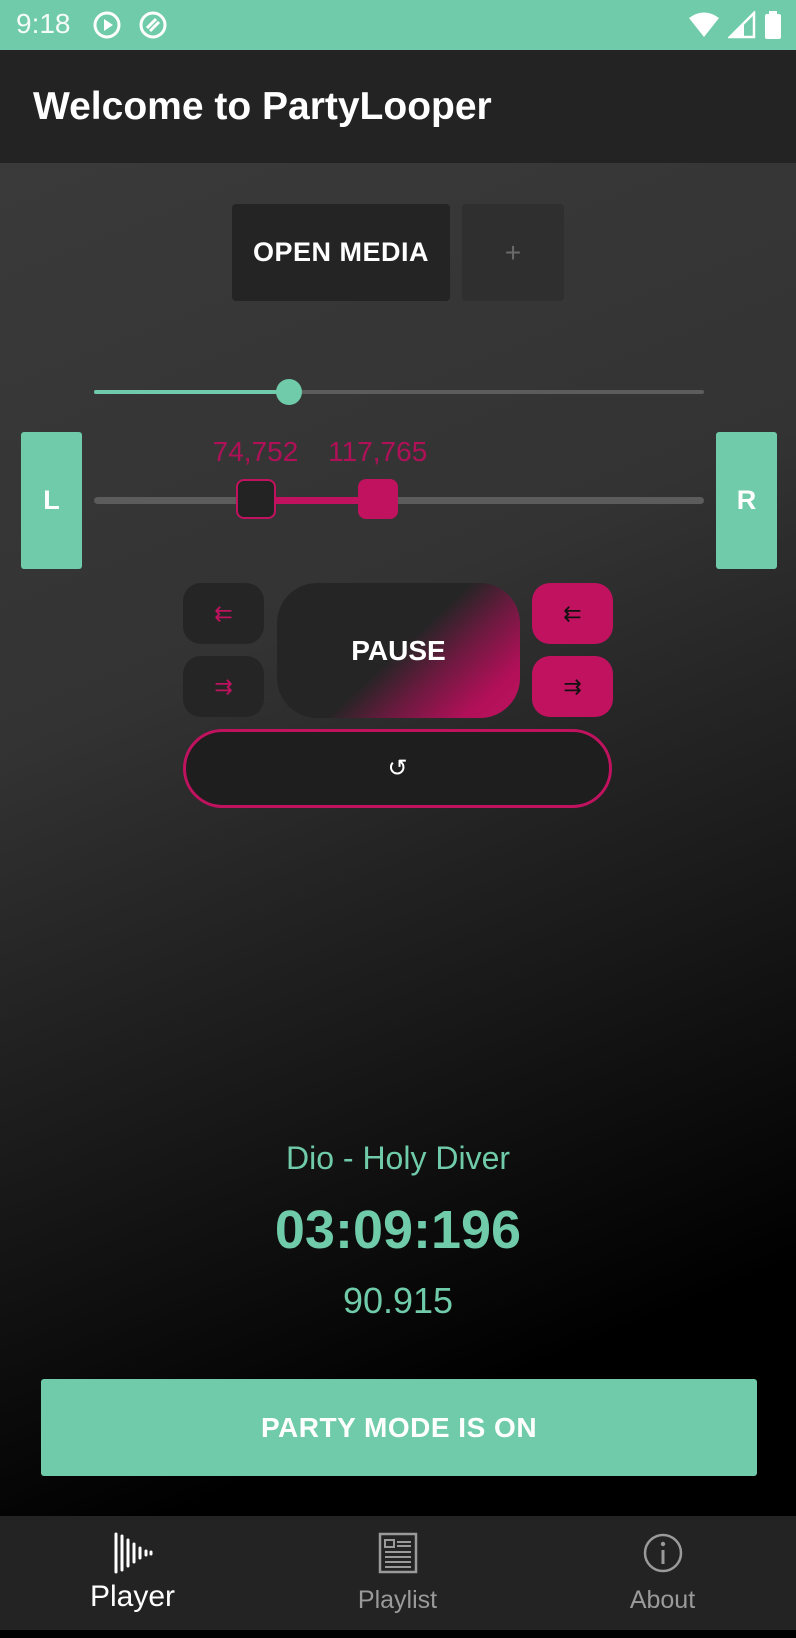 The width and height of the screenshot is (796, 1638). I want to click on loop-end-thumb, so click(377, 499).